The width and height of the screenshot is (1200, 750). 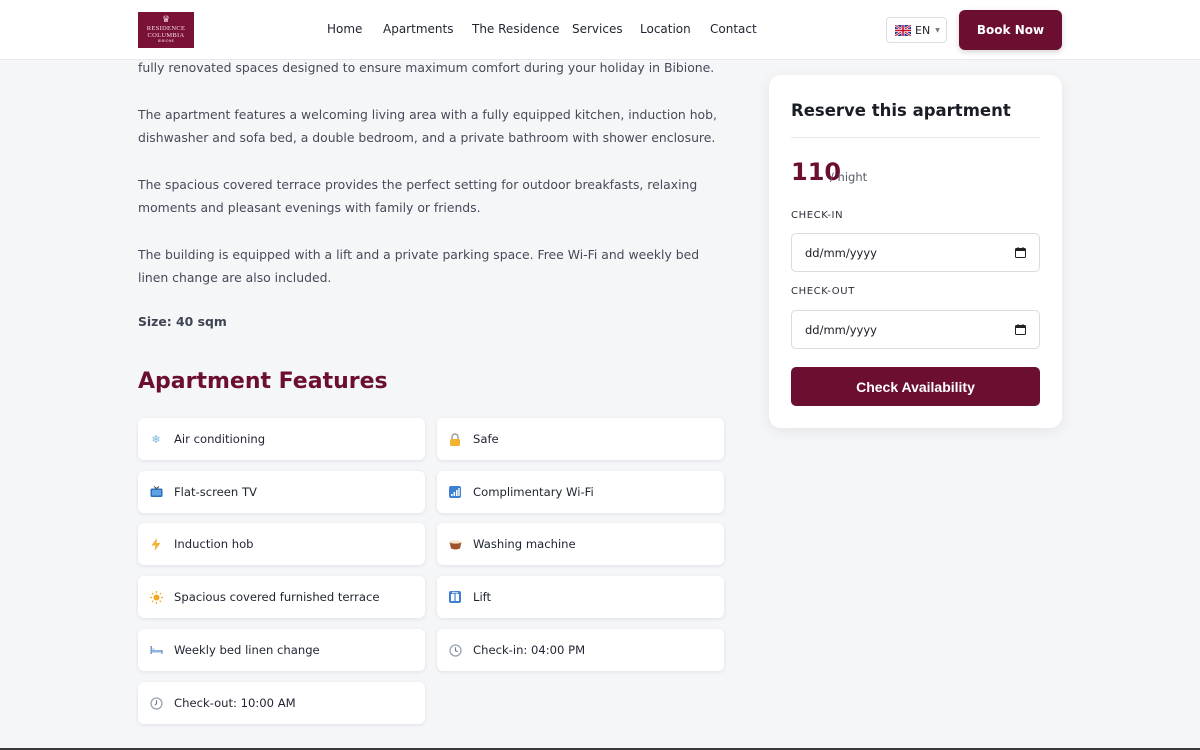 I want to click on washing-bowl-icon, so click(x=455, y=544).